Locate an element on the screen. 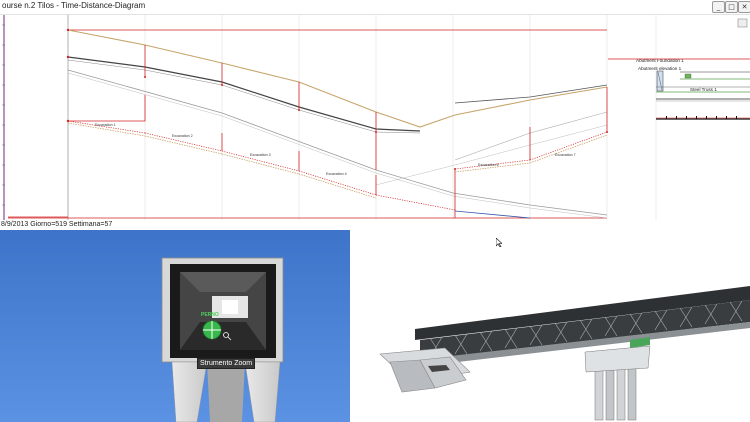  activity-label-excavation-6: Excavation 6 is located at coordinates (488, 165).